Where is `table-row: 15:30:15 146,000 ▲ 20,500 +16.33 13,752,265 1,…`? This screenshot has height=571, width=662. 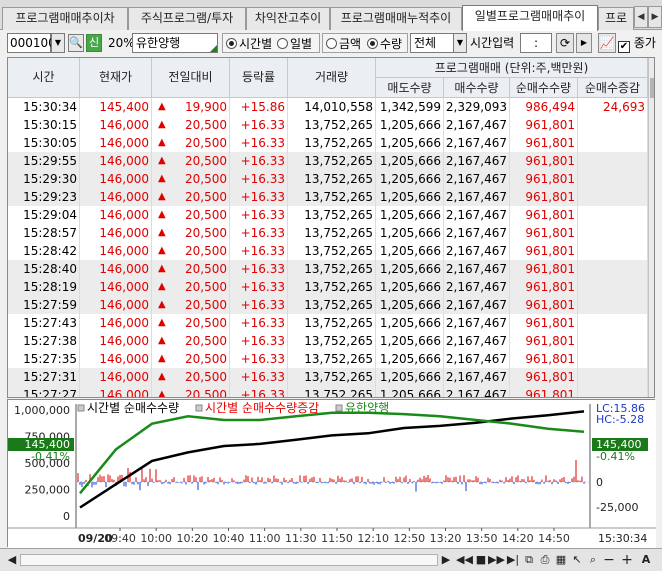
table-row: 15:30:15 146,000 ▲ 20,500 +16.33 13,752,265 1,… is located at coordinates (328, 125).